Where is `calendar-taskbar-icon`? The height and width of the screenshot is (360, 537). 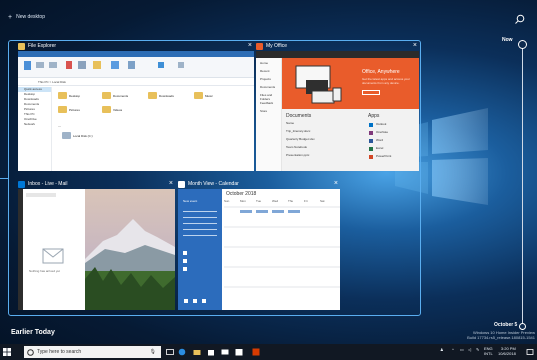 calendar-taskbar-icon is located at coordinates (239, 352).